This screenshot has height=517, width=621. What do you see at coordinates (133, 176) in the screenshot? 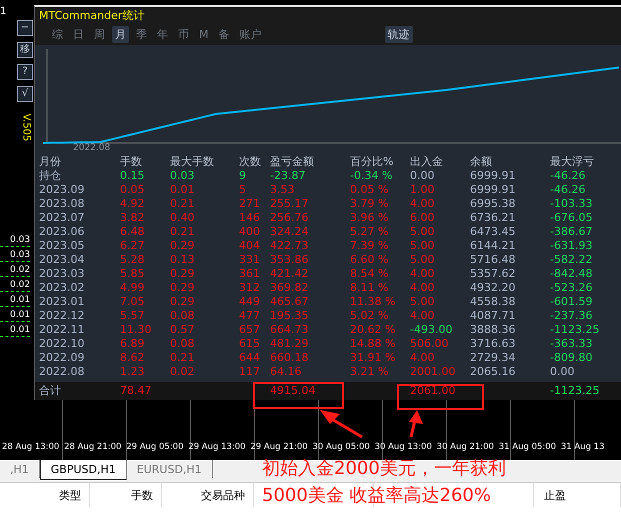
I see `table-cell-text: 0.15` at bounding box center [133, 176].